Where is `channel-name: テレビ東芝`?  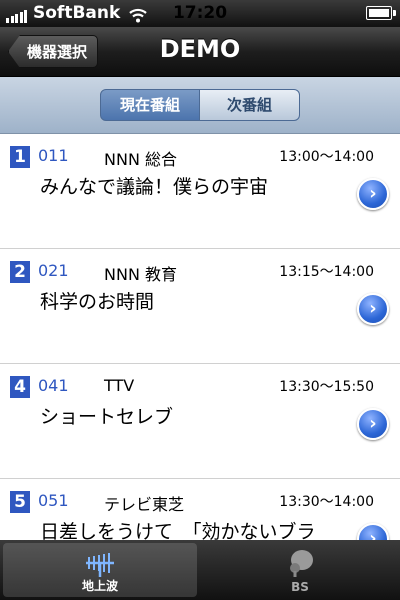
channel-name: テレビ東芝 is located at coordinates (144, 504).